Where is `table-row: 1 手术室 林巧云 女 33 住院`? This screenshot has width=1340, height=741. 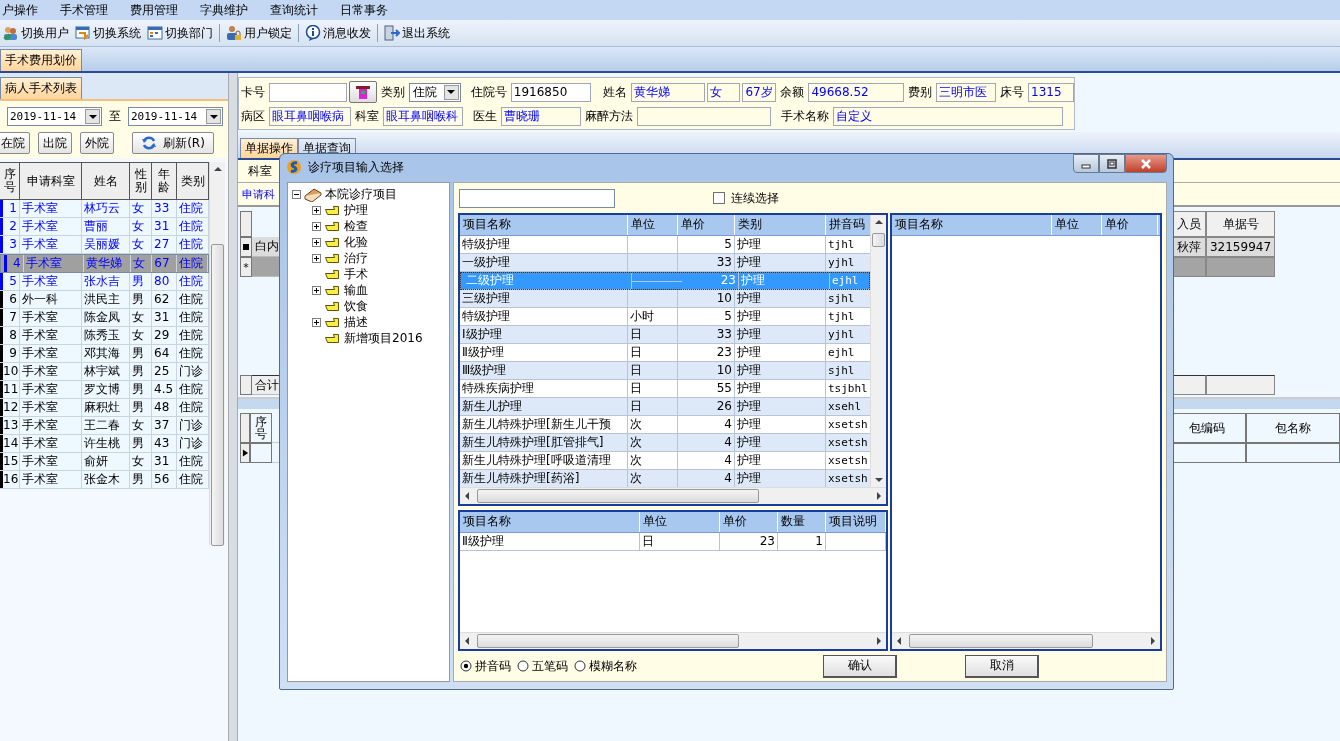
table-row: 1 手术室 林巧云 女 33 住院 is located at coordinates (104, 209).